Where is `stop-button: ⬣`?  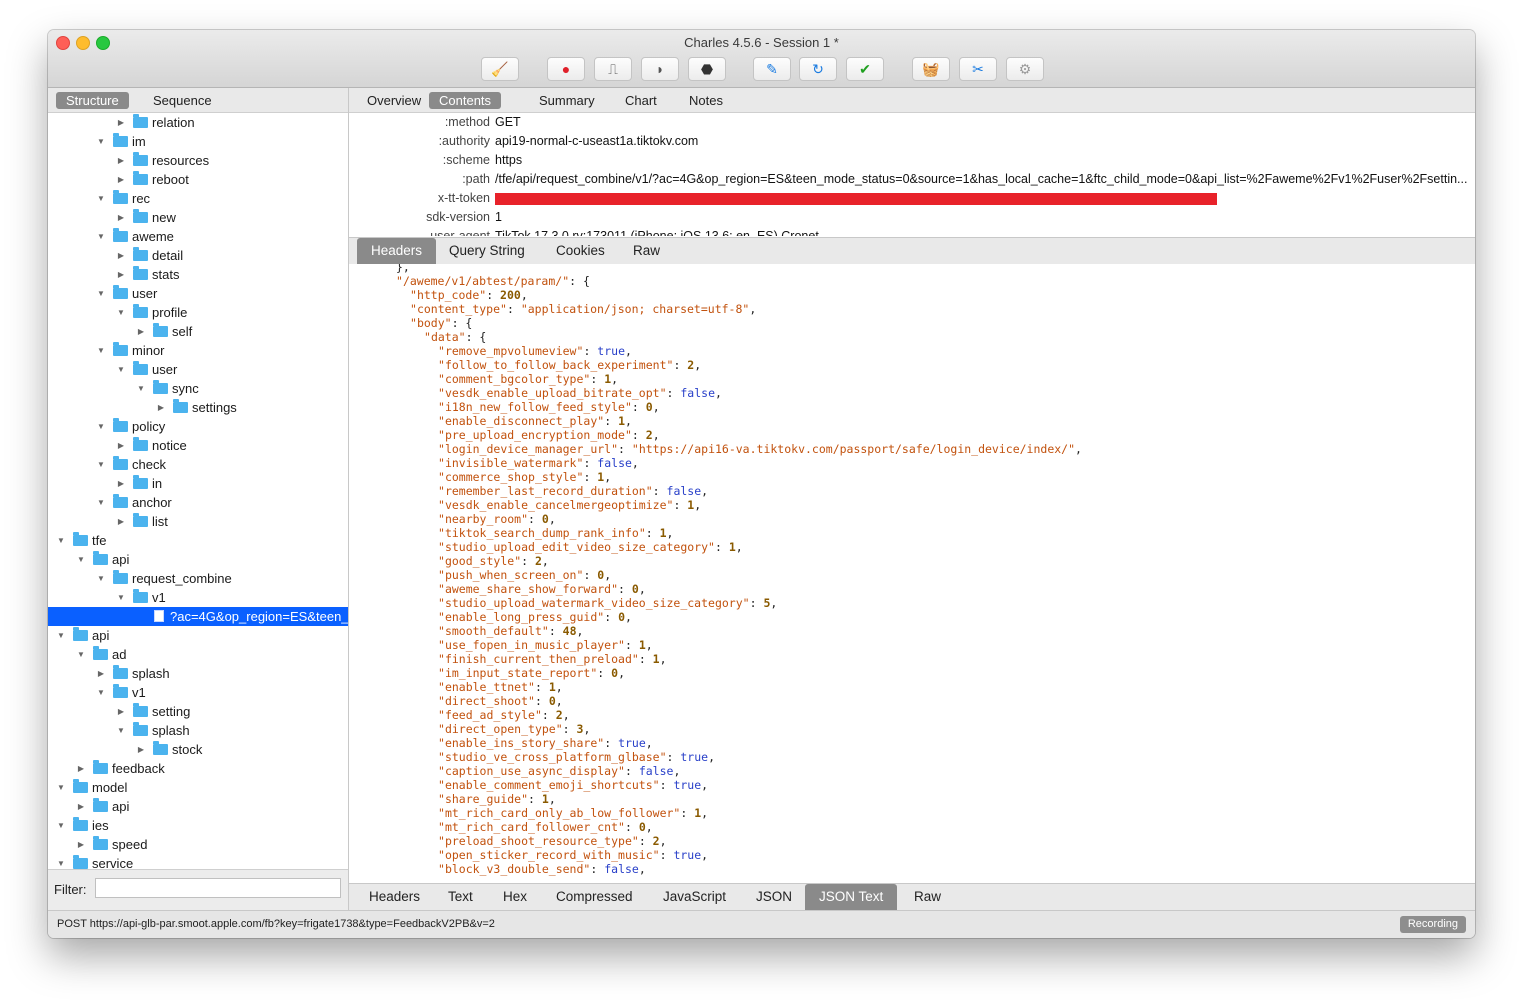
stop-button: ⬣ is located at coordinates (707, 69).